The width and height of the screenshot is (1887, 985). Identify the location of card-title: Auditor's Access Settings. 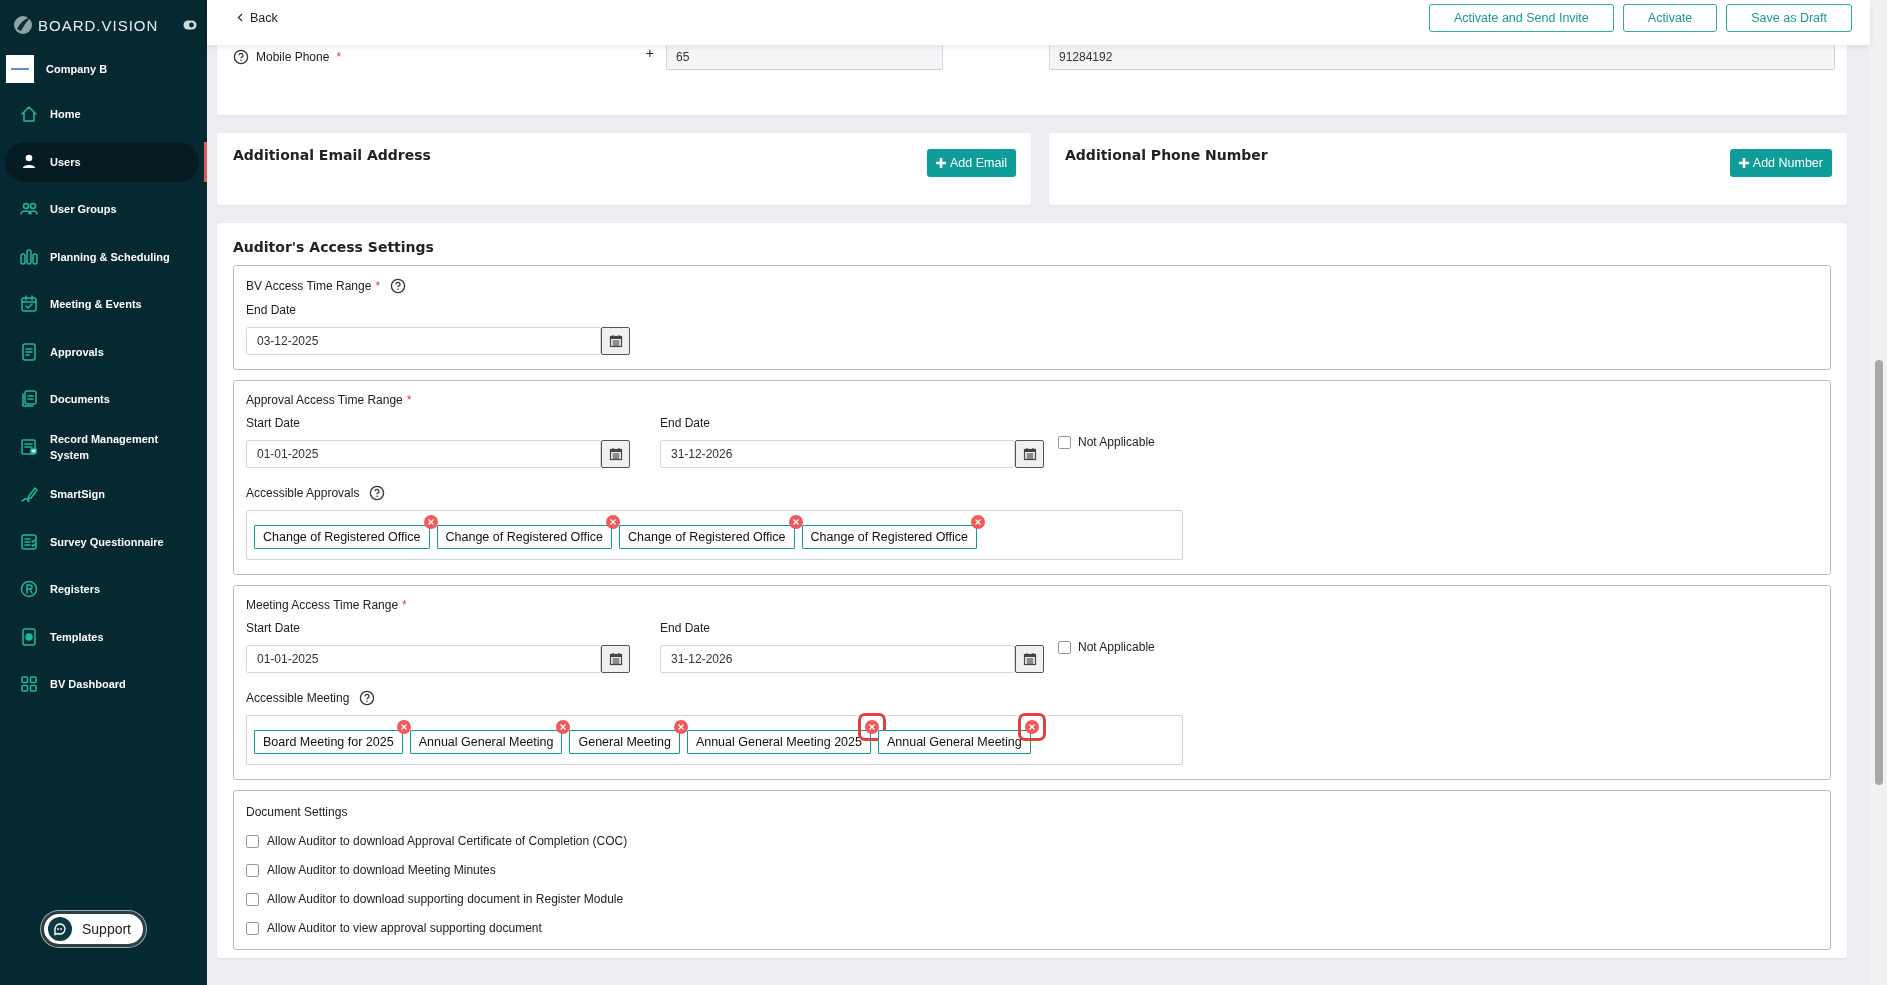
(334, 247).